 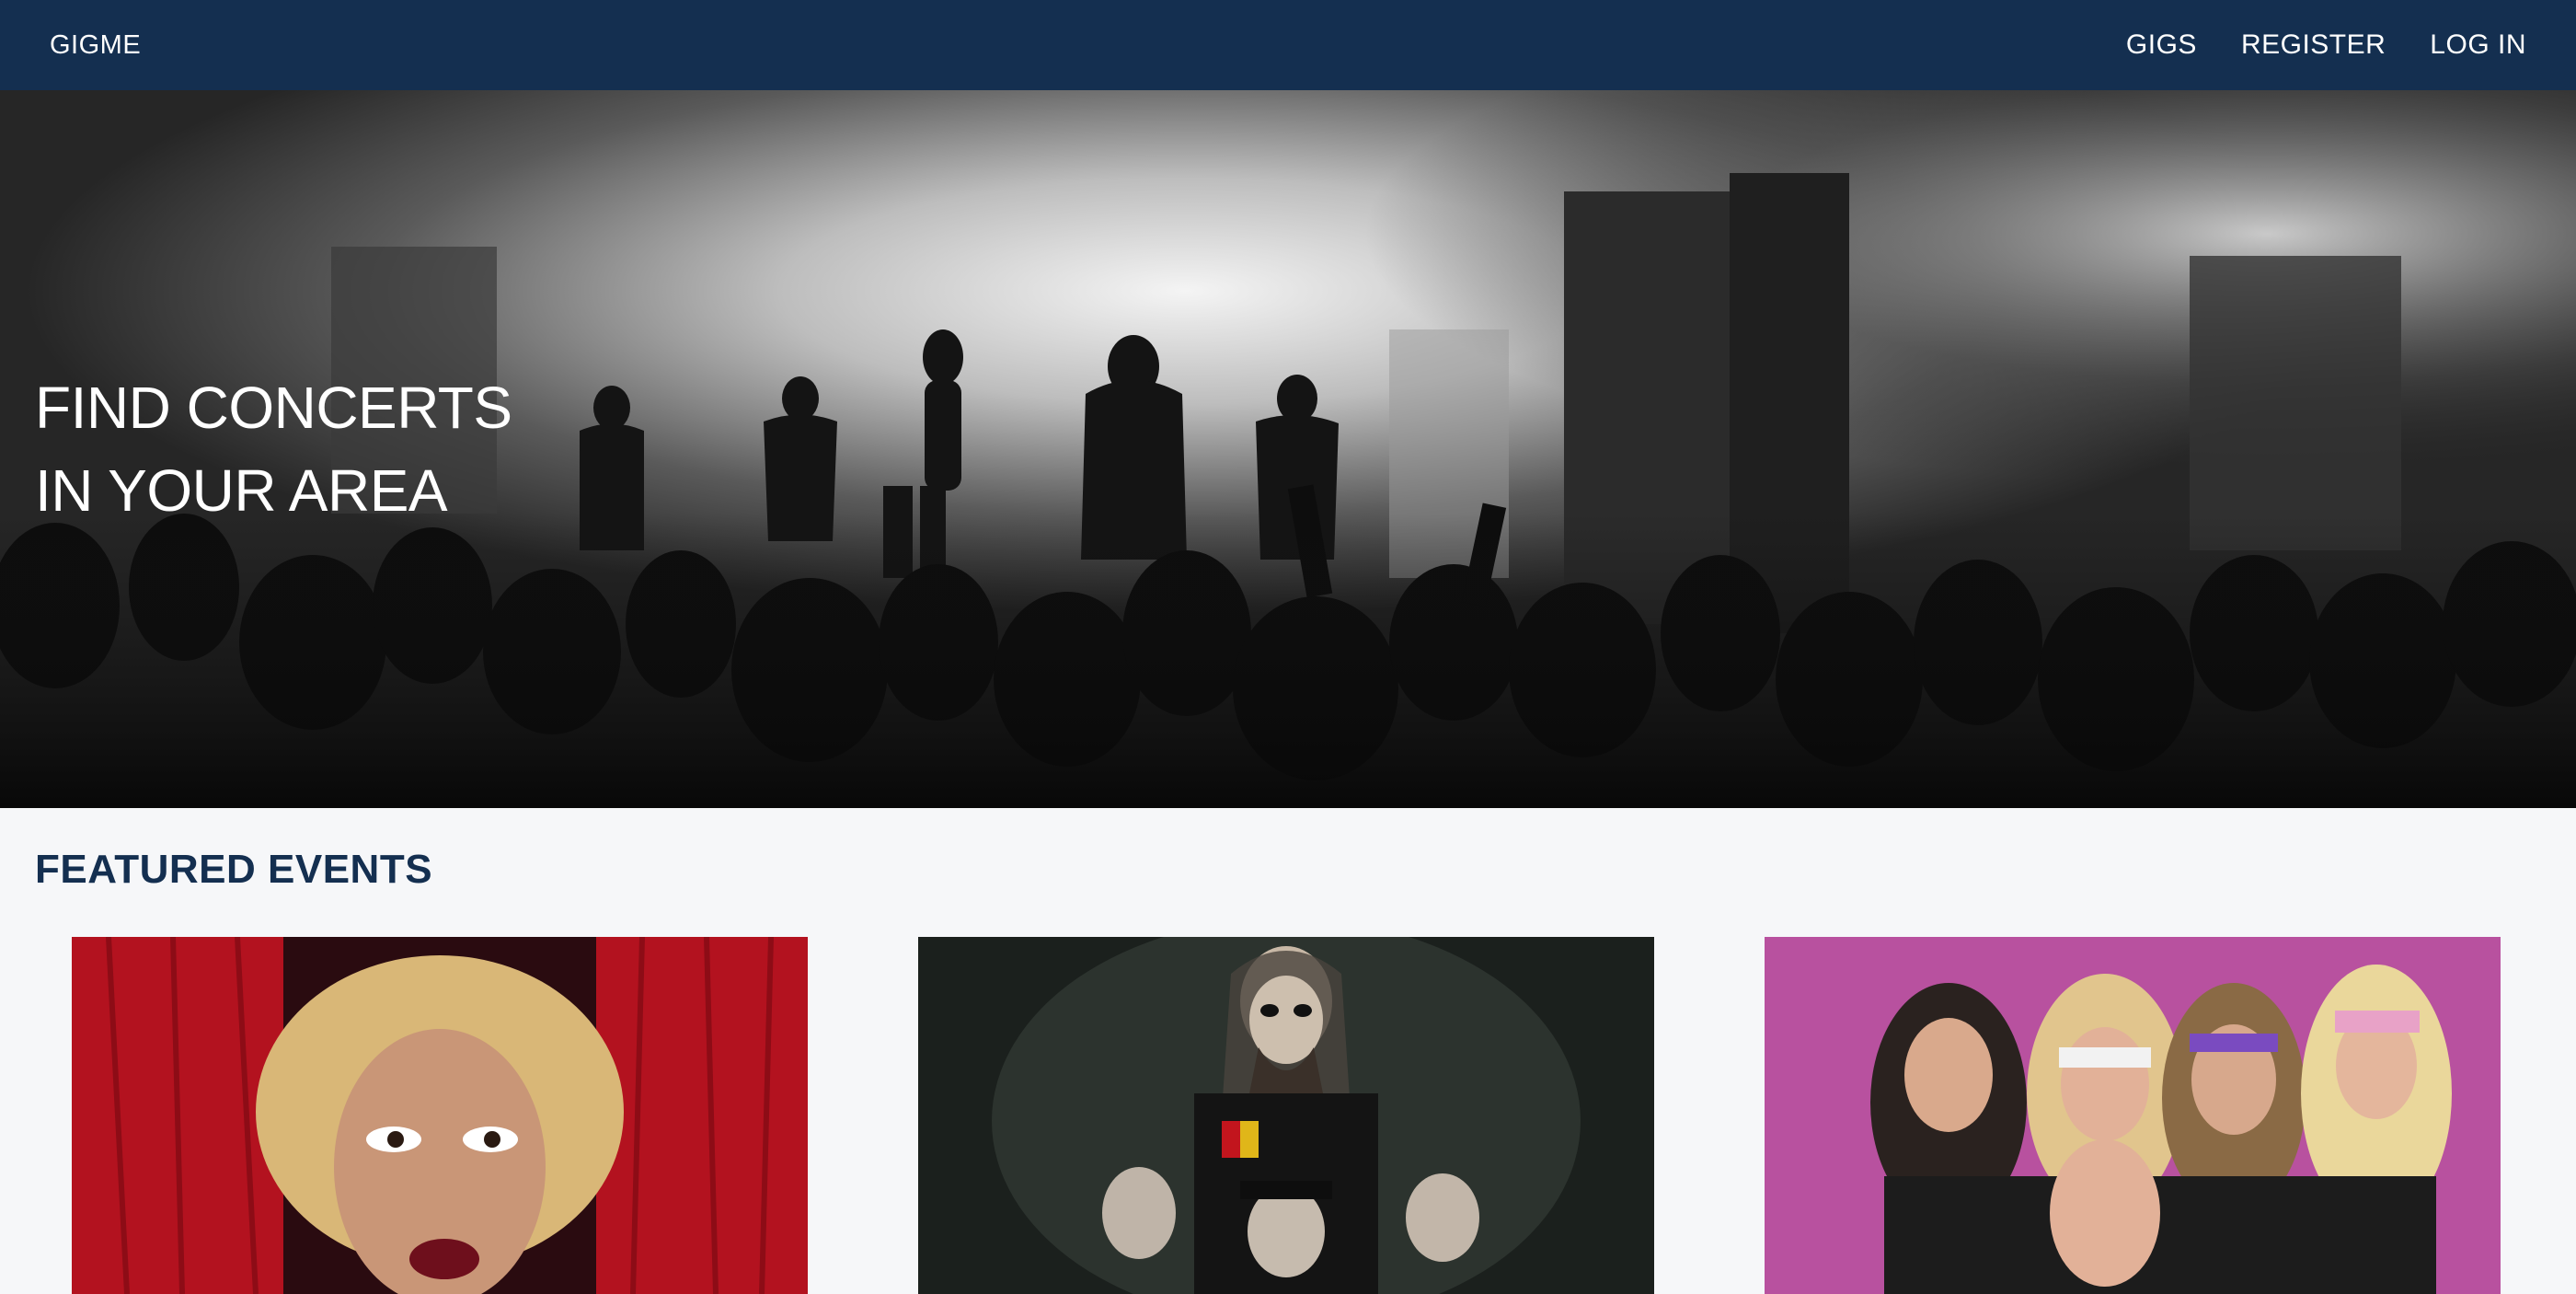 What do you see at coordinates (1288, 45) in the screenshot?
I see `top-navbar: GIGME GIGS REGISTER LOG IN` at bounding box center [1288, 45].